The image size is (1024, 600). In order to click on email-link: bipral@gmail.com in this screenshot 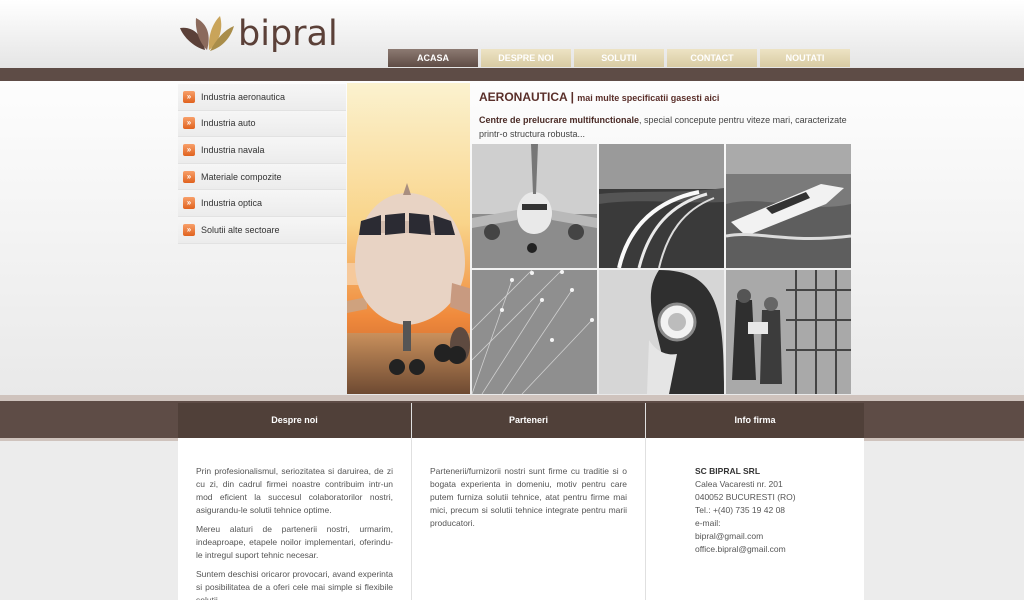, I will do `click(770, 536)`.